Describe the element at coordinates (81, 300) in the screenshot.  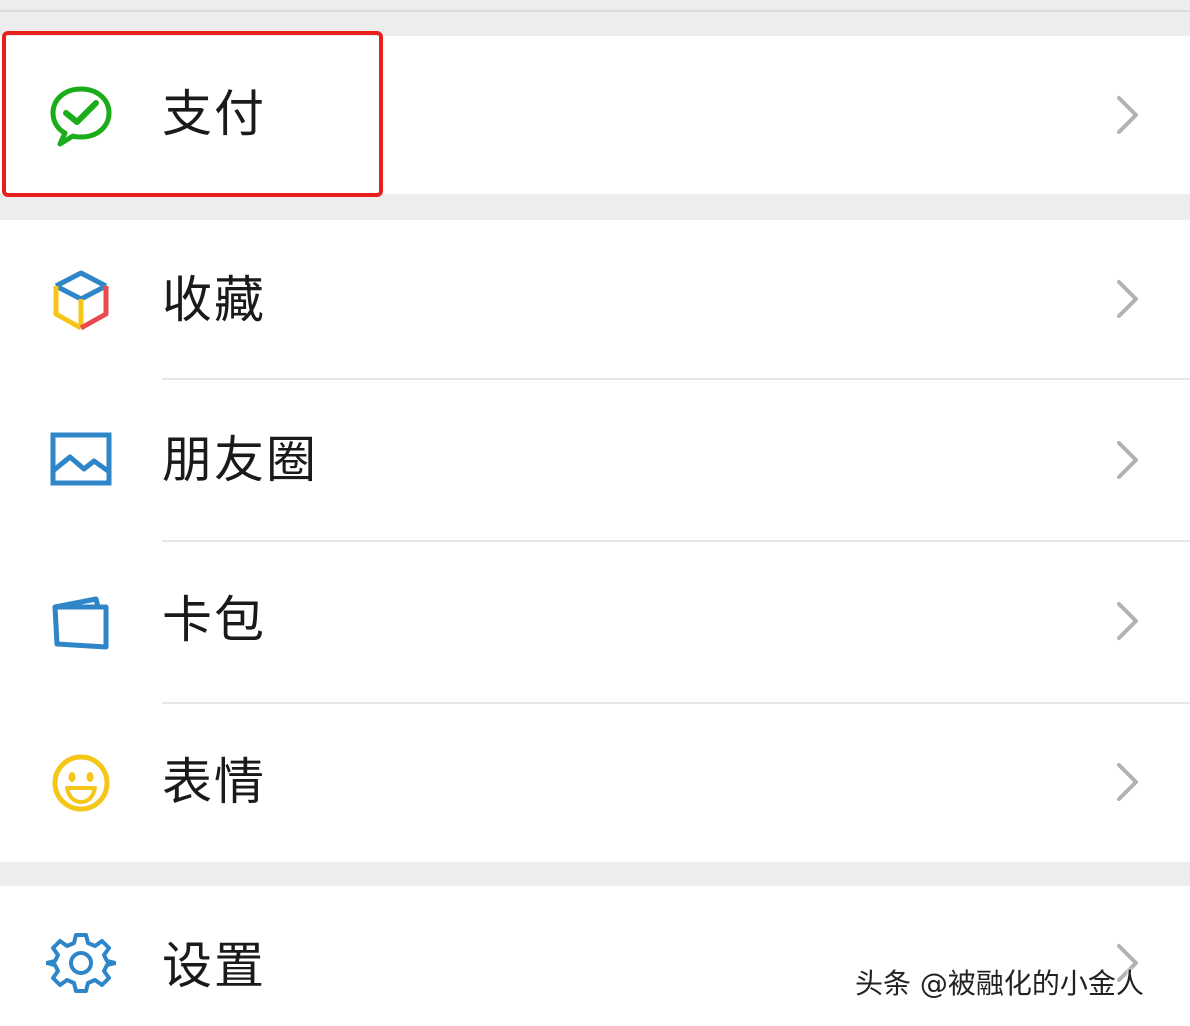
I see `cube-icon` at that location.